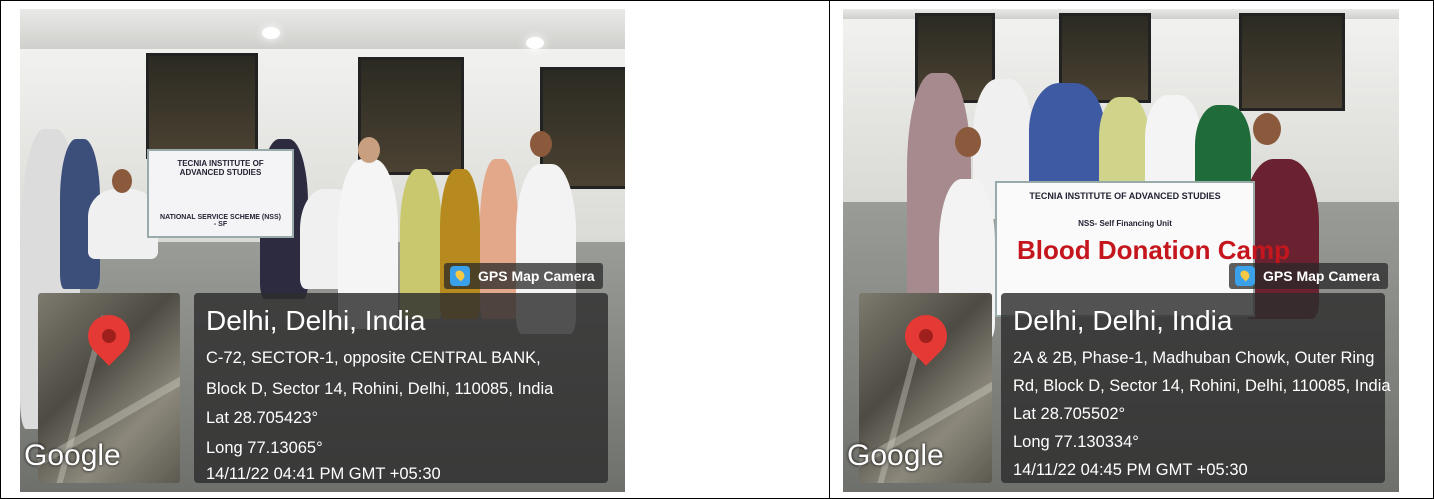 The height and width of the screenshot is (499, 1434). What do you see at coordinates (1153, 250) in the screenshot?
I see `banner-headline: Blood Donation Camp` at bounding box center [1153, 250].